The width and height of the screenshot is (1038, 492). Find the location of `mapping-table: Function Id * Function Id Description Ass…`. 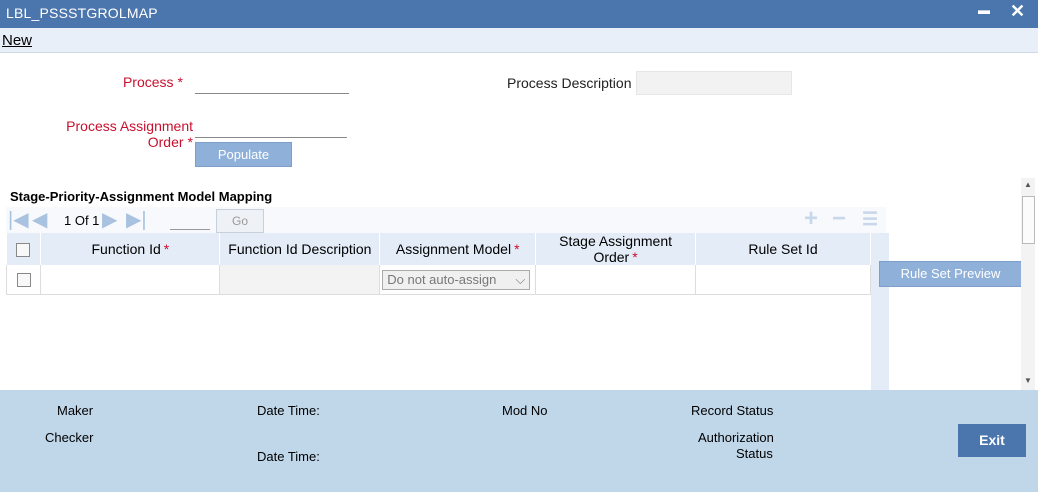

mapping-table: Function Id * Function Id Description Ass… is located at coordinates (438, 264).